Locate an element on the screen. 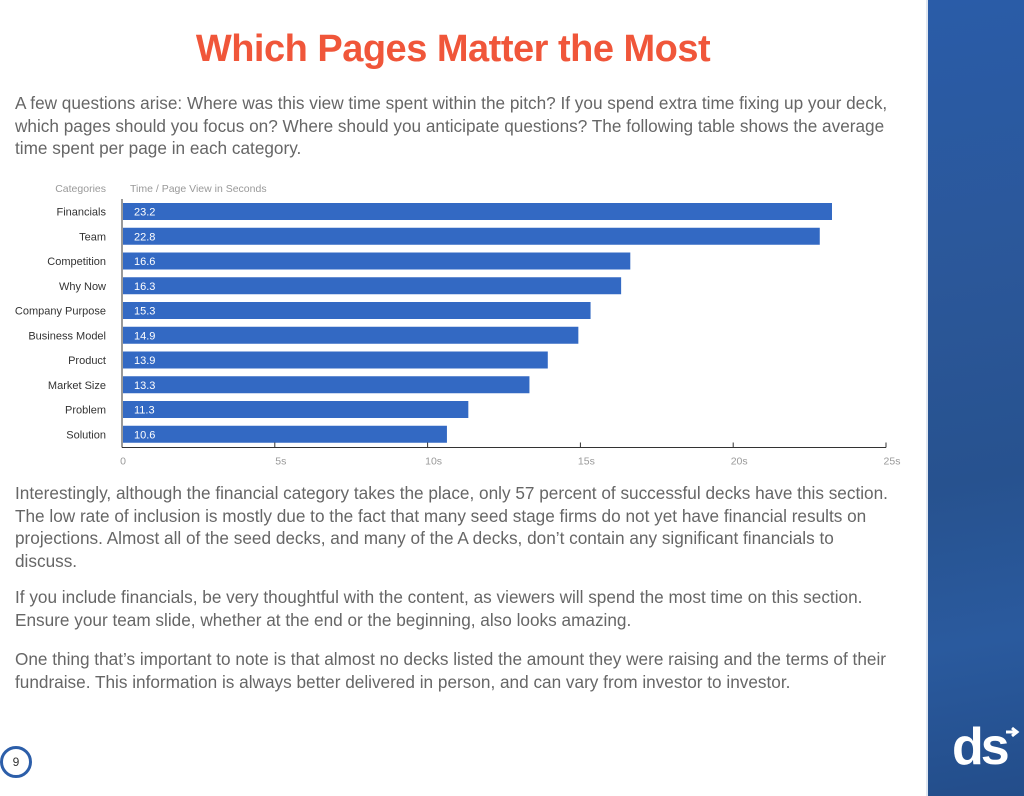  bar-value-label: 15.3 is located at coordinates (144, 312).